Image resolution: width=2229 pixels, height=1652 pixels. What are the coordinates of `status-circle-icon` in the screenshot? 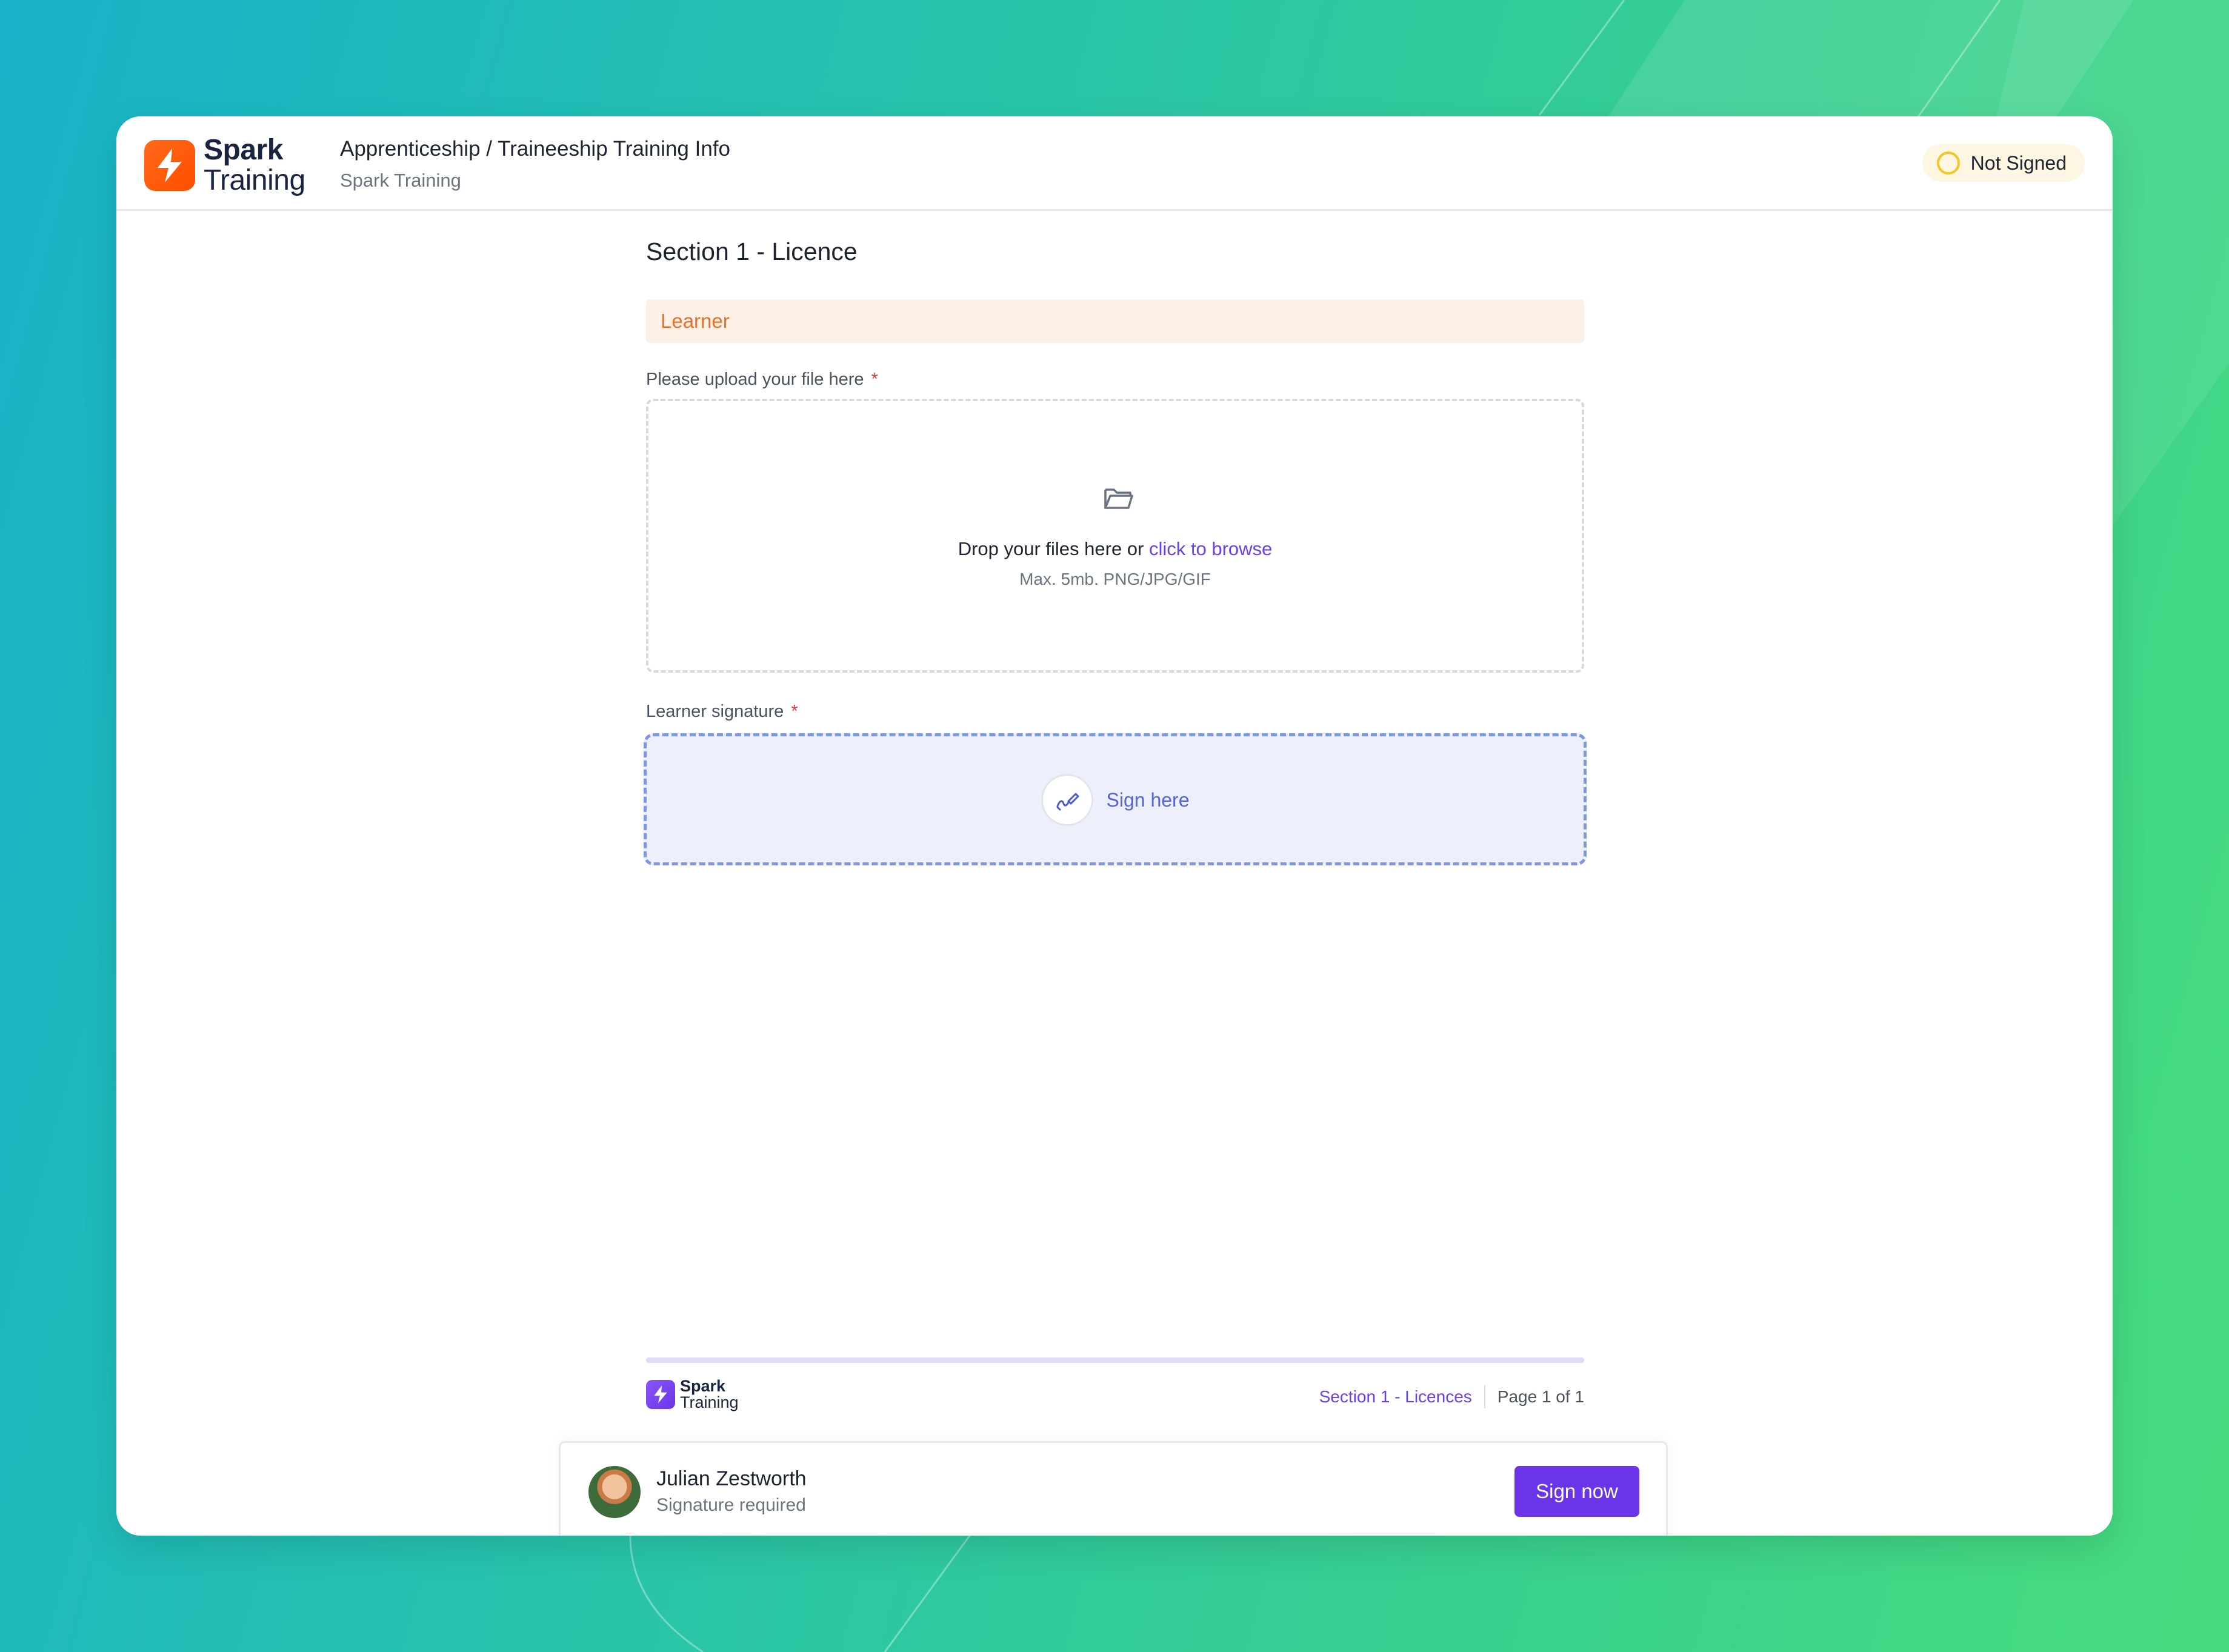 It's located at (1948, 163).